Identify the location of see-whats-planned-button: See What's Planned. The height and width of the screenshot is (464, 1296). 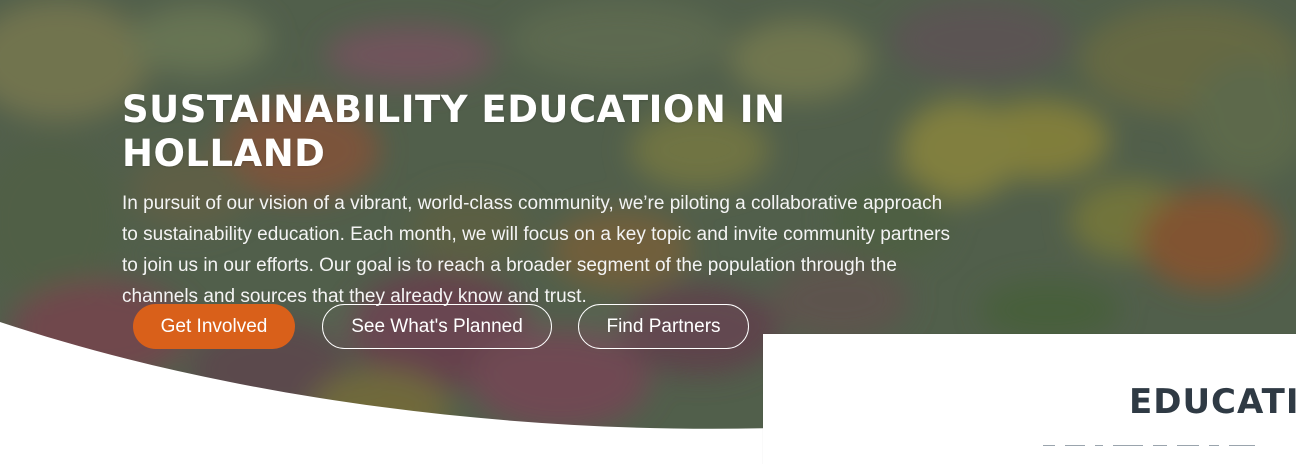
(437, 326).